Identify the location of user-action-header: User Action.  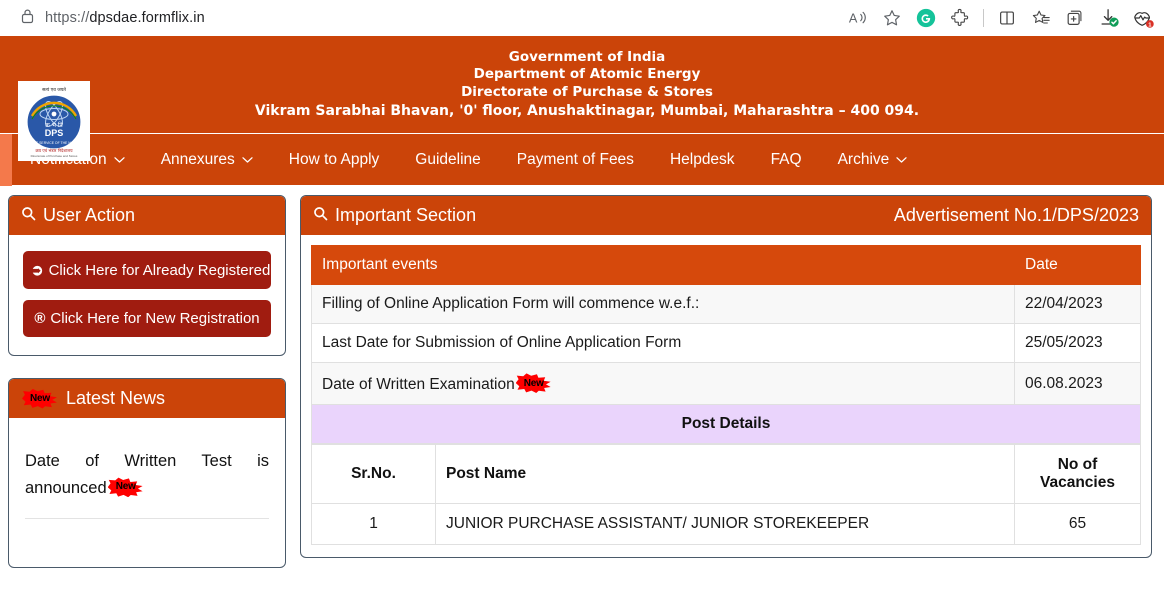
(147, 215).